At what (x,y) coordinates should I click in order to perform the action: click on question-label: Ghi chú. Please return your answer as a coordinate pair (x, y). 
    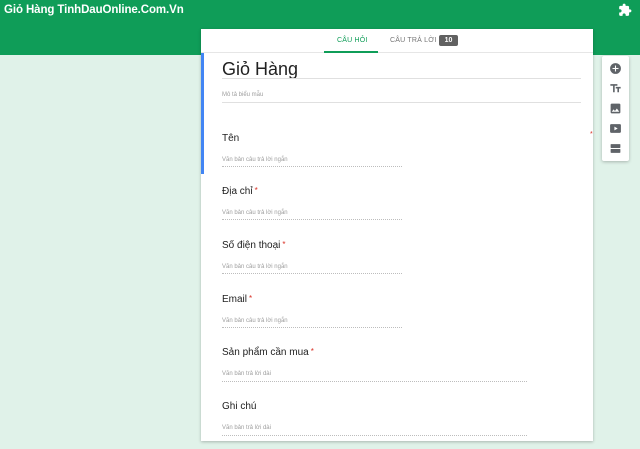
    Looking at the image, I should click on (239, 406).